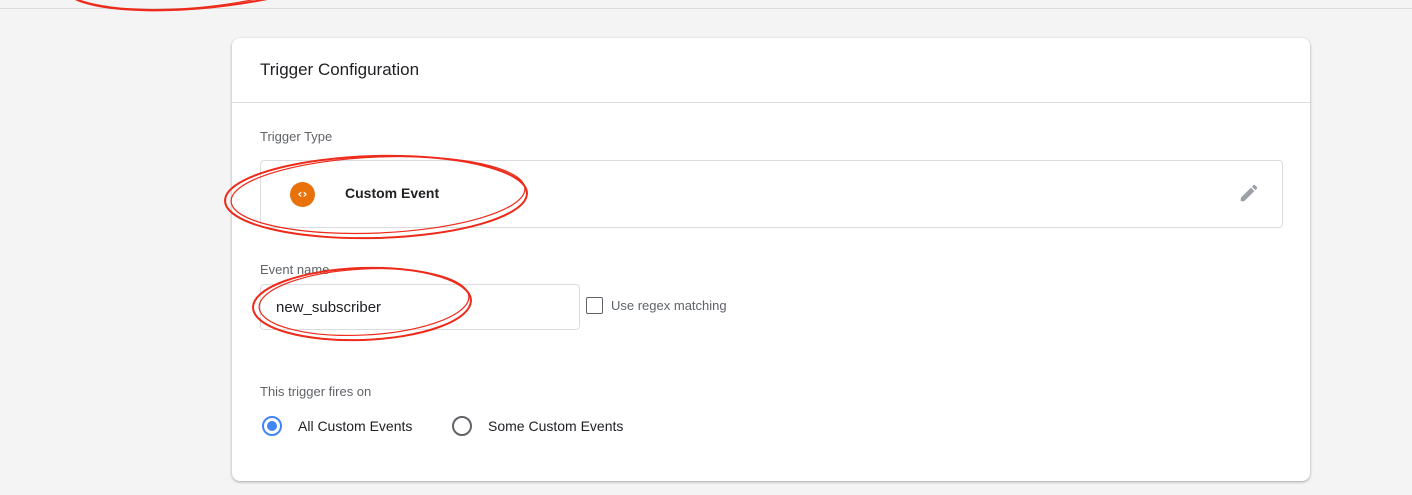 The height and width of the screenshot is (495, 1412). Describe the element at coordinates (392, 193) in the screenshot. I see `trigger-type-name: Custom Event` at that location.